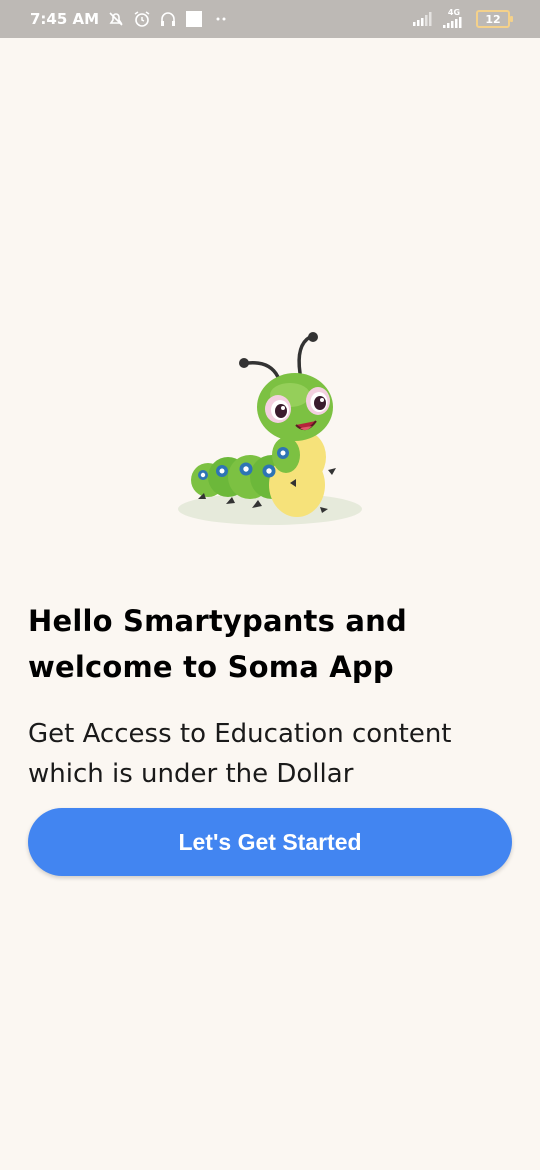 This screenshot has width=540, height=1170. What do you see at coordinates (65, 19) in the screenshot?
I see `status-time: 7:45 AM` at bounding box center [65, 19].